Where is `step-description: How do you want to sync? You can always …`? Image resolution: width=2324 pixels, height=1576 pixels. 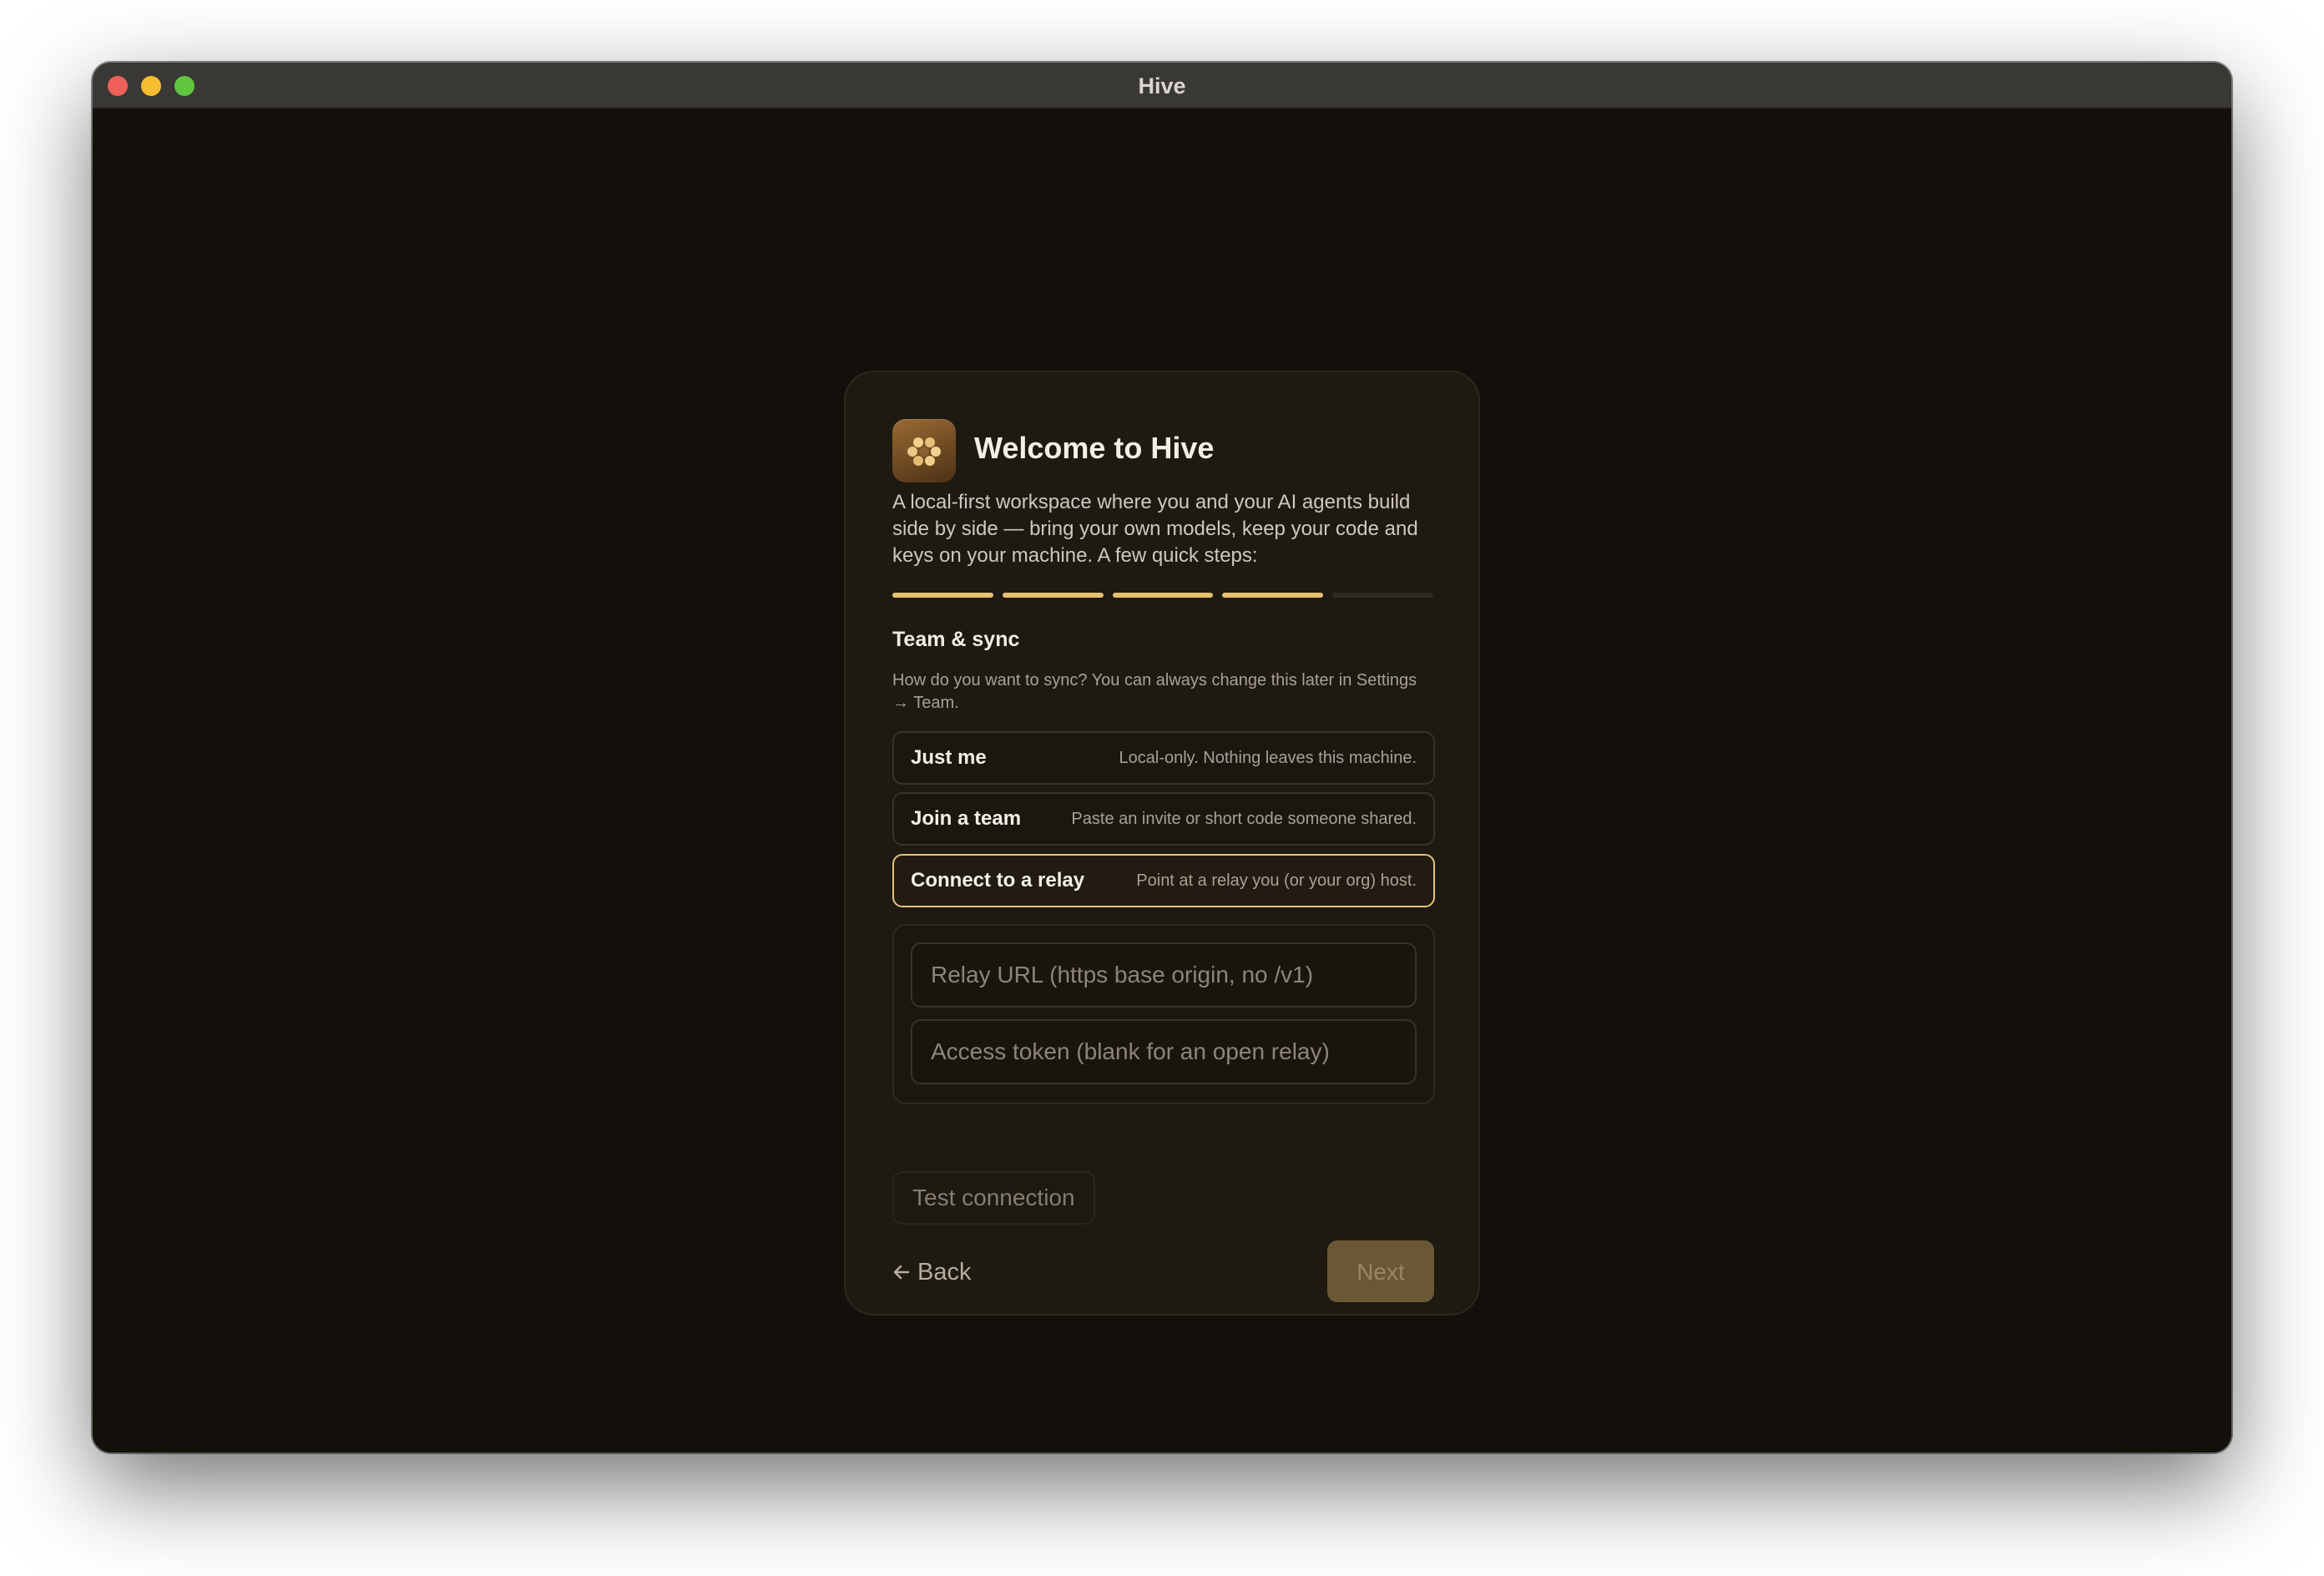
step-description: How do you want to sync? You can always … is located at coordinates (1154, 691).